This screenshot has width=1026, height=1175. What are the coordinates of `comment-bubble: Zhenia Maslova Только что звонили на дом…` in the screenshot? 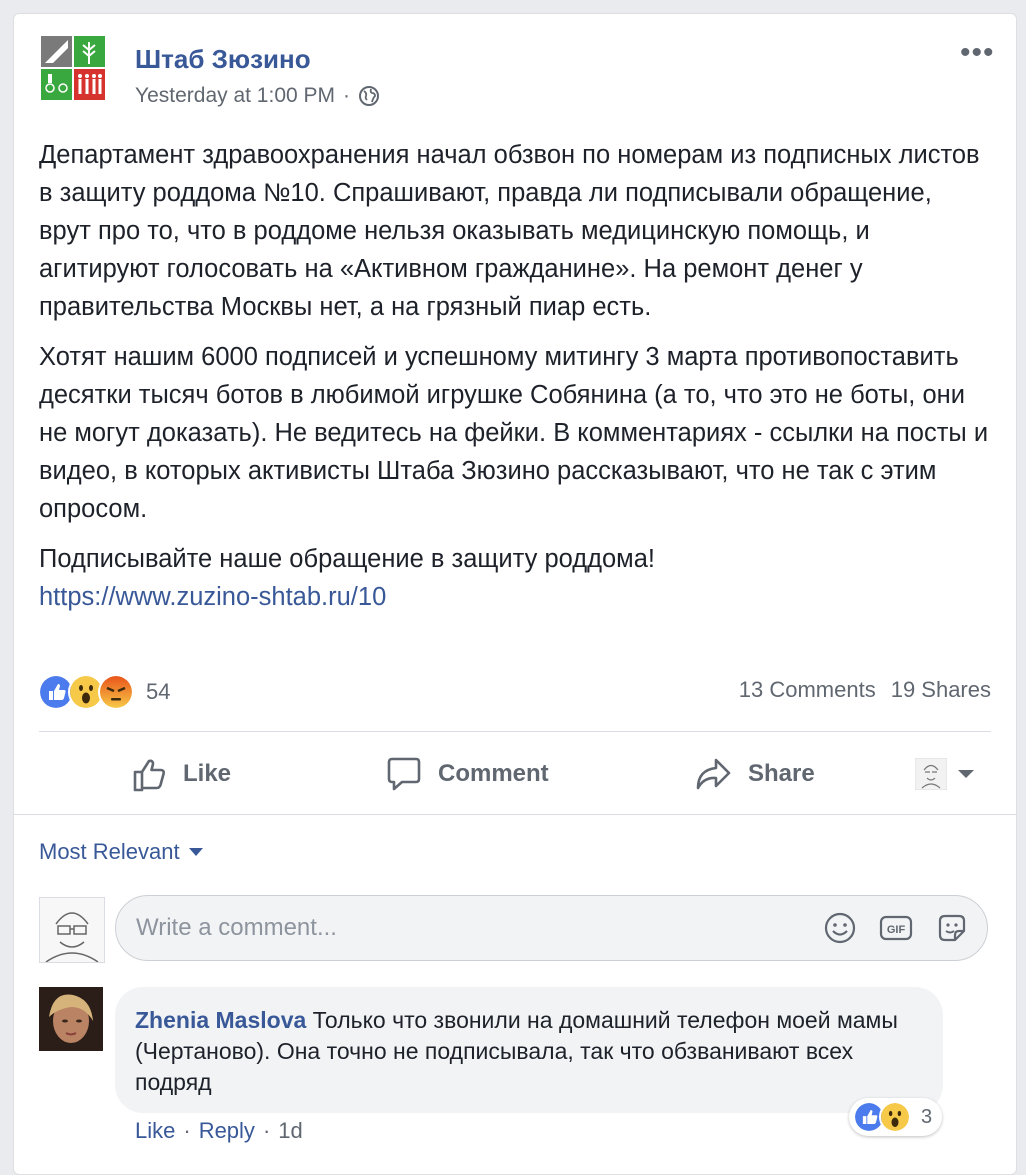 It's located at (529, 1050).